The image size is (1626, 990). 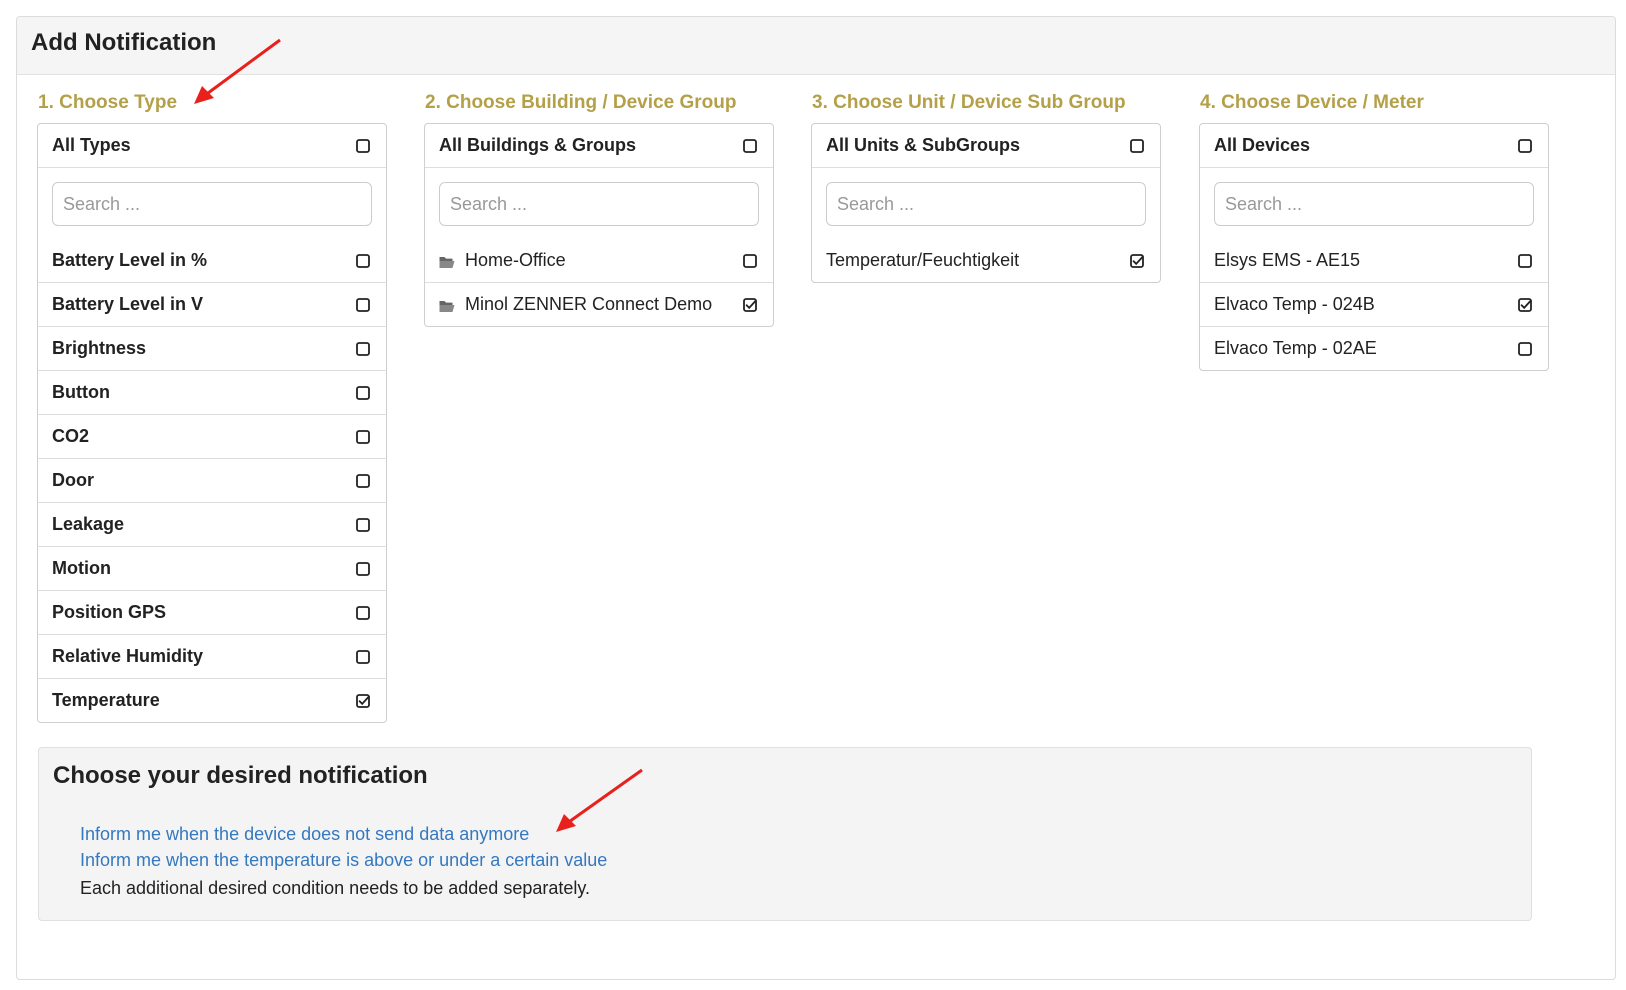 I want to click on list-item-label: Elsys EMS - AE15, so click(x=1287, y=260).